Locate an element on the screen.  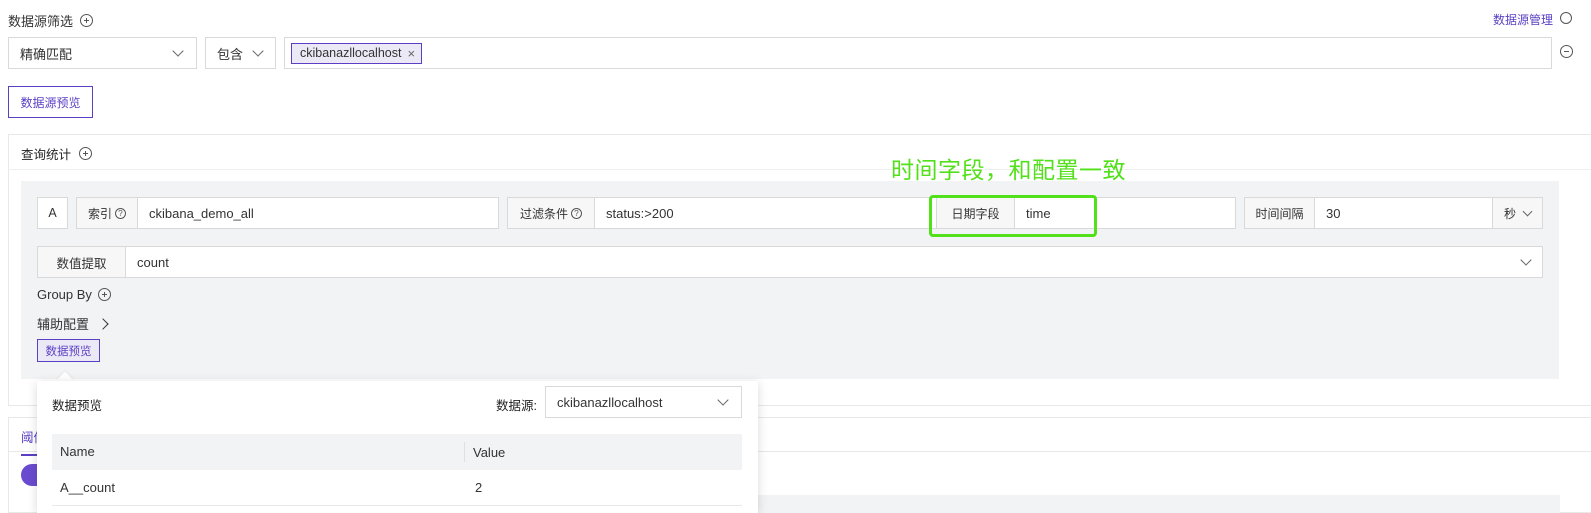
filter-title: 数据源筛选 is located at coordinates (41, 21).